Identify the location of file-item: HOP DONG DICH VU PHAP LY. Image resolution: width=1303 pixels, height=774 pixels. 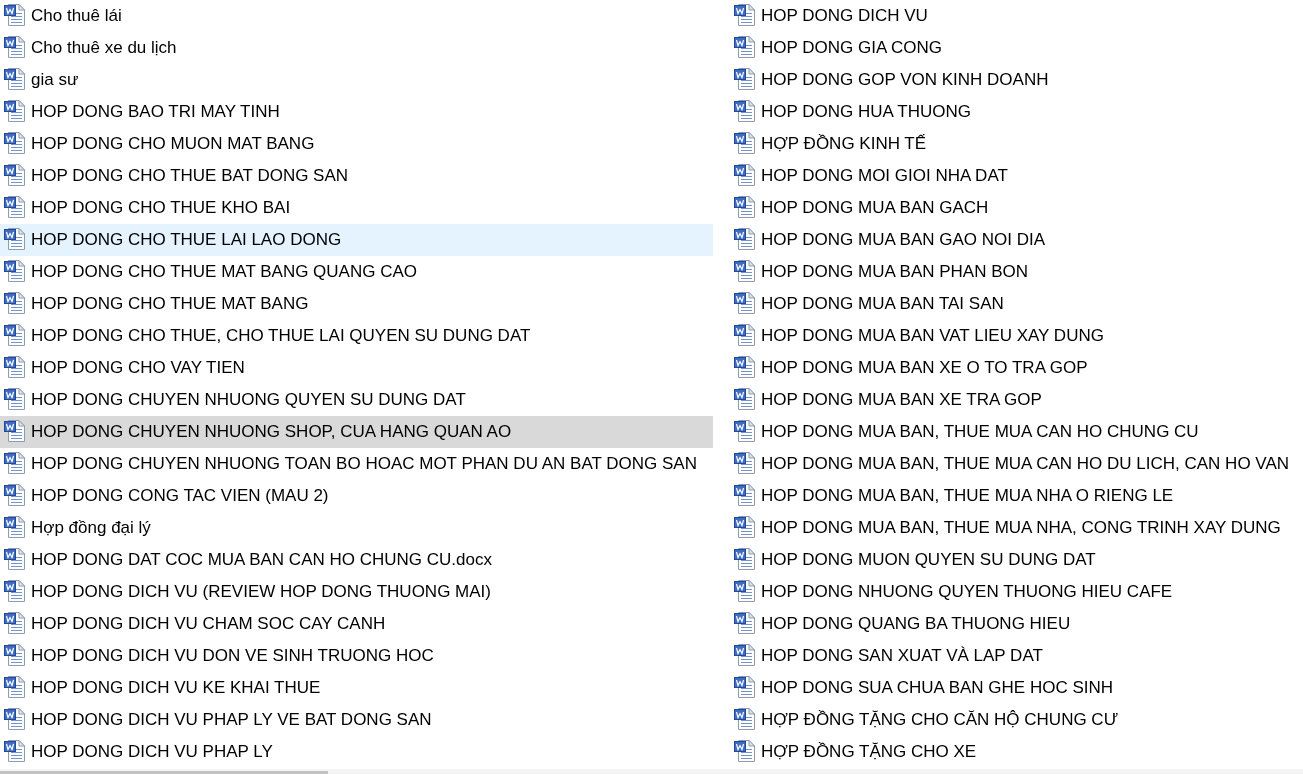
(356, 752).